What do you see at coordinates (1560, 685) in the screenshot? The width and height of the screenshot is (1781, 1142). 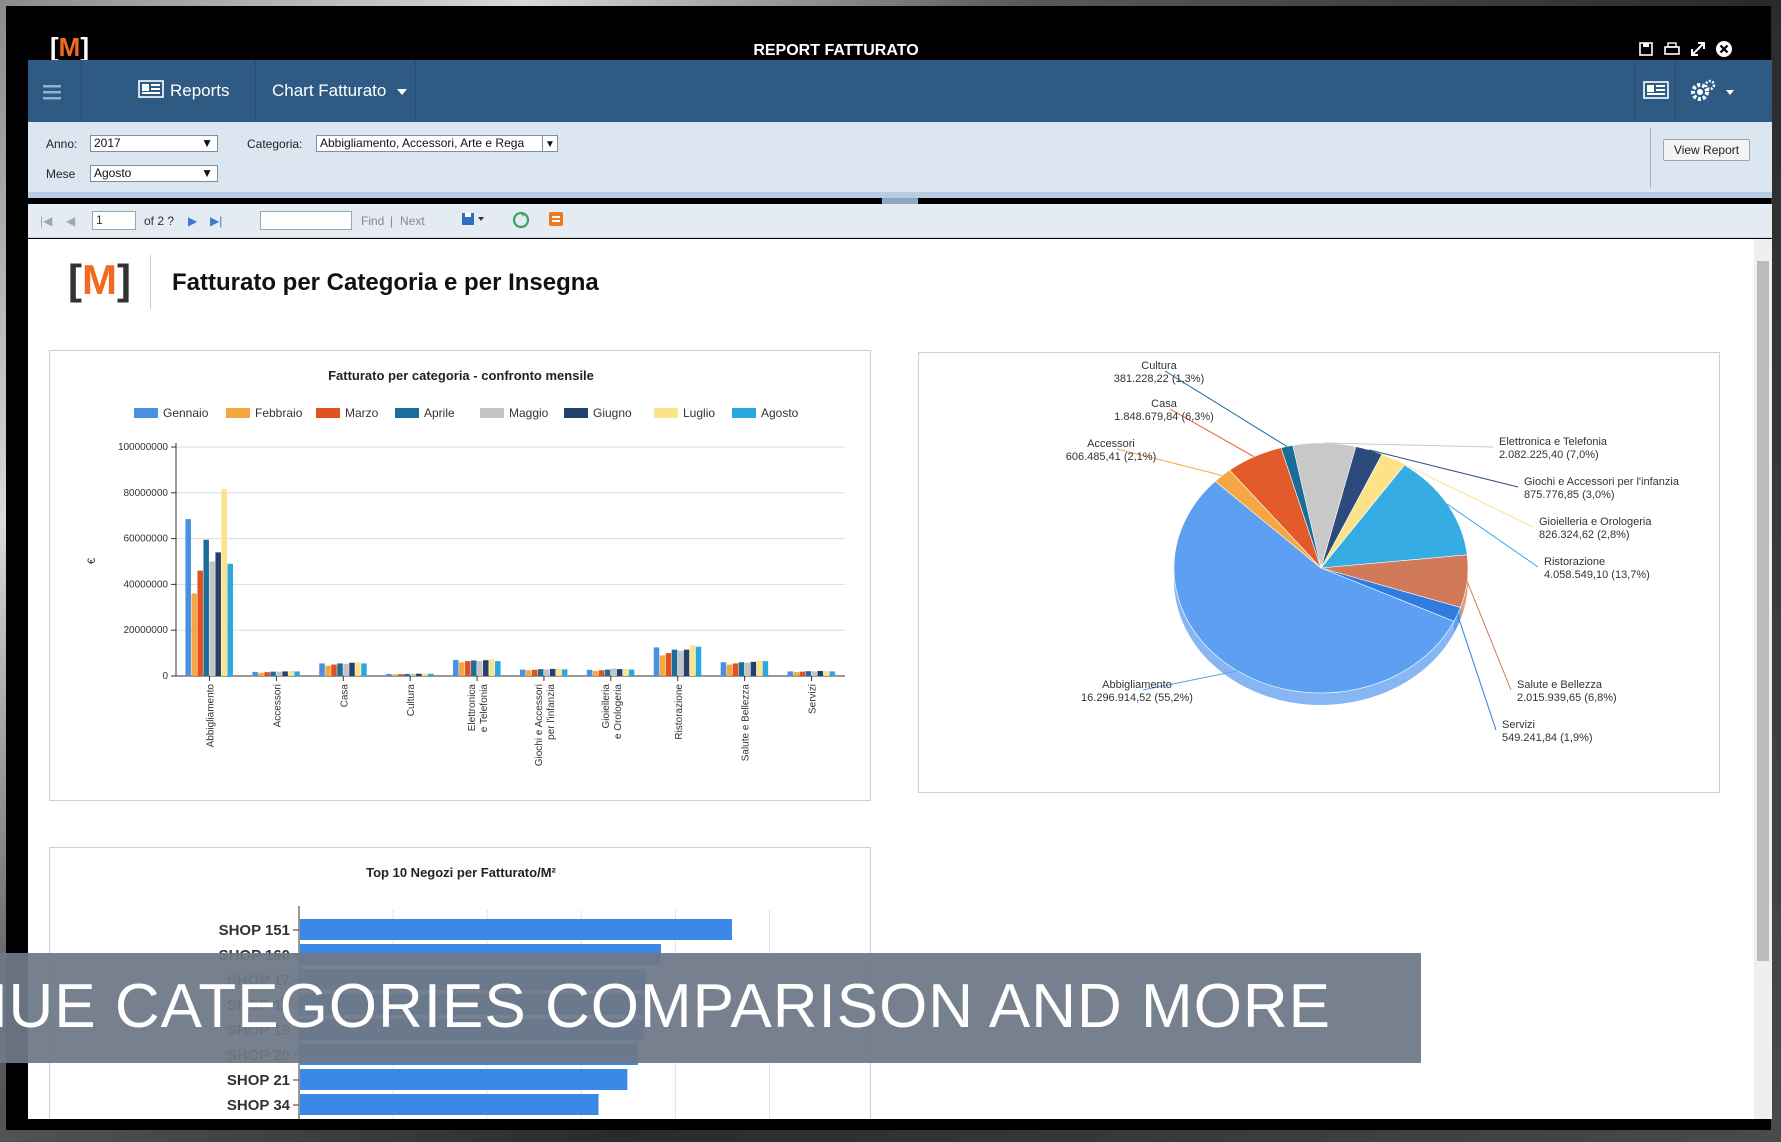 I see `pie-label: Salute e Bellezza` at bounding box center [1560, 685].